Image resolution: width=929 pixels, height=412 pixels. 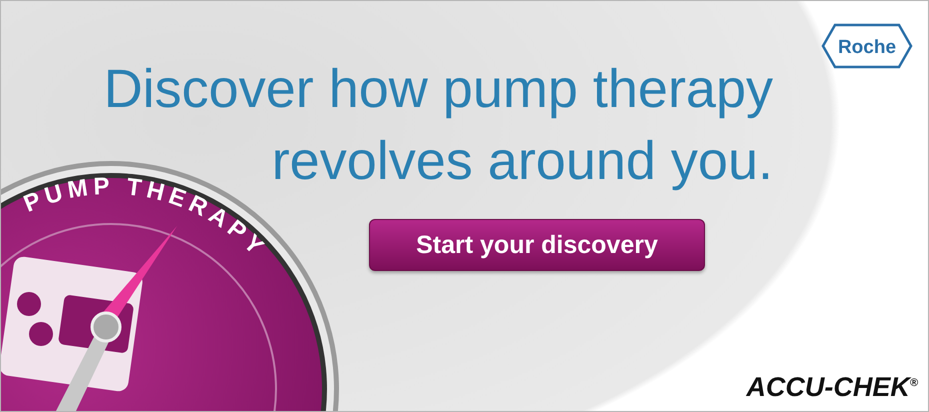 I want to click on start-discovery-button: Start your discovery, so click(x=537, y=245).